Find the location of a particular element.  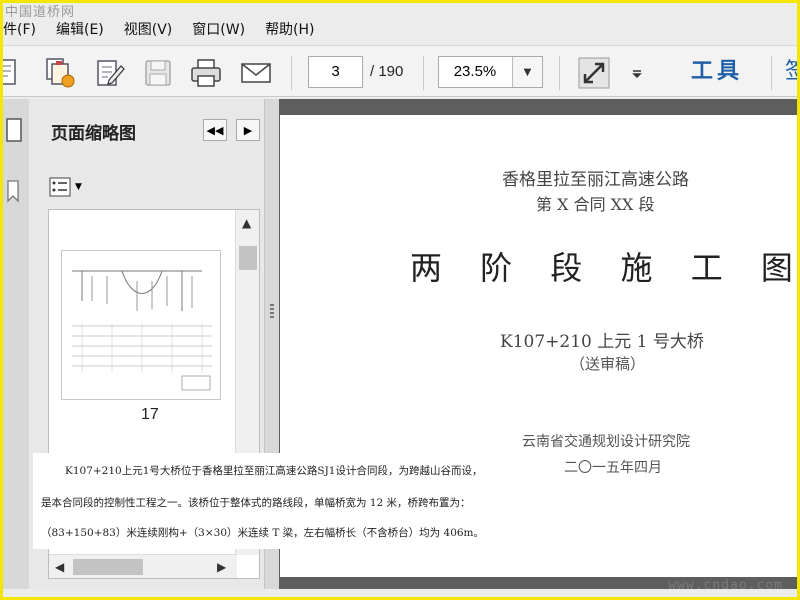

thumbnail-scrollbar-horizontal: ◀ ▶ is located at coordinates (143, 566).